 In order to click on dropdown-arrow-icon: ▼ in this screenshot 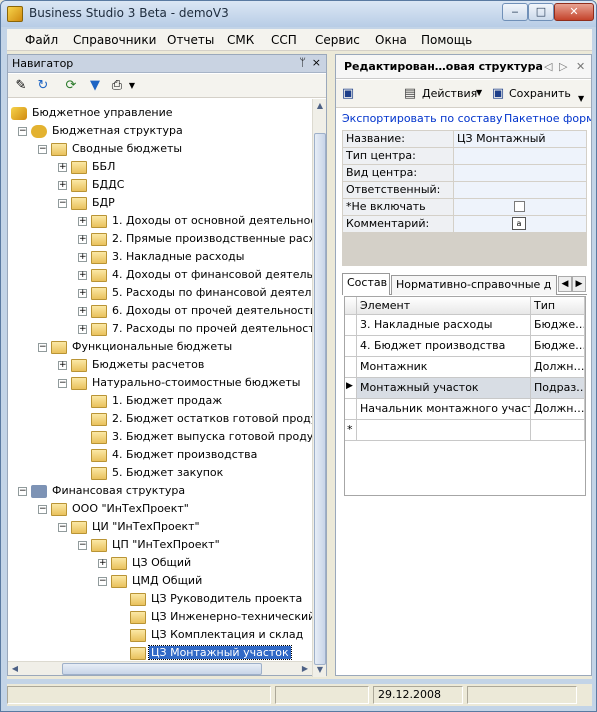, I will do `click(132, 86)`.